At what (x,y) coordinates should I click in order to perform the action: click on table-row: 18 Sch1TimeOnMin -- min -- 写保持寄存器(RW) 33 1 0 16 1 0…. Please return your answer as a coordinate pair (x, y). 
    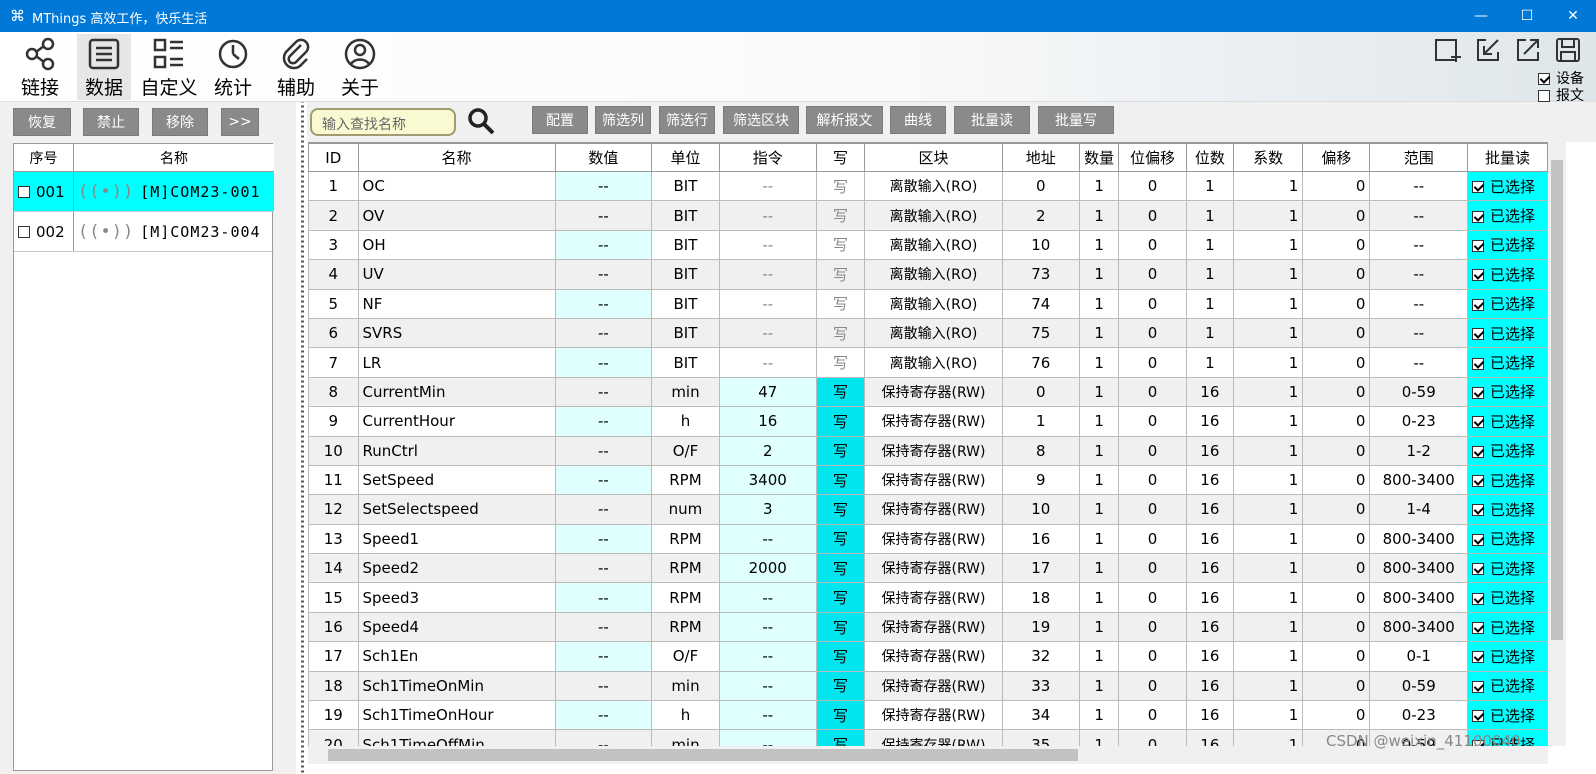
    Looking at the image, I should click on (928, 686).